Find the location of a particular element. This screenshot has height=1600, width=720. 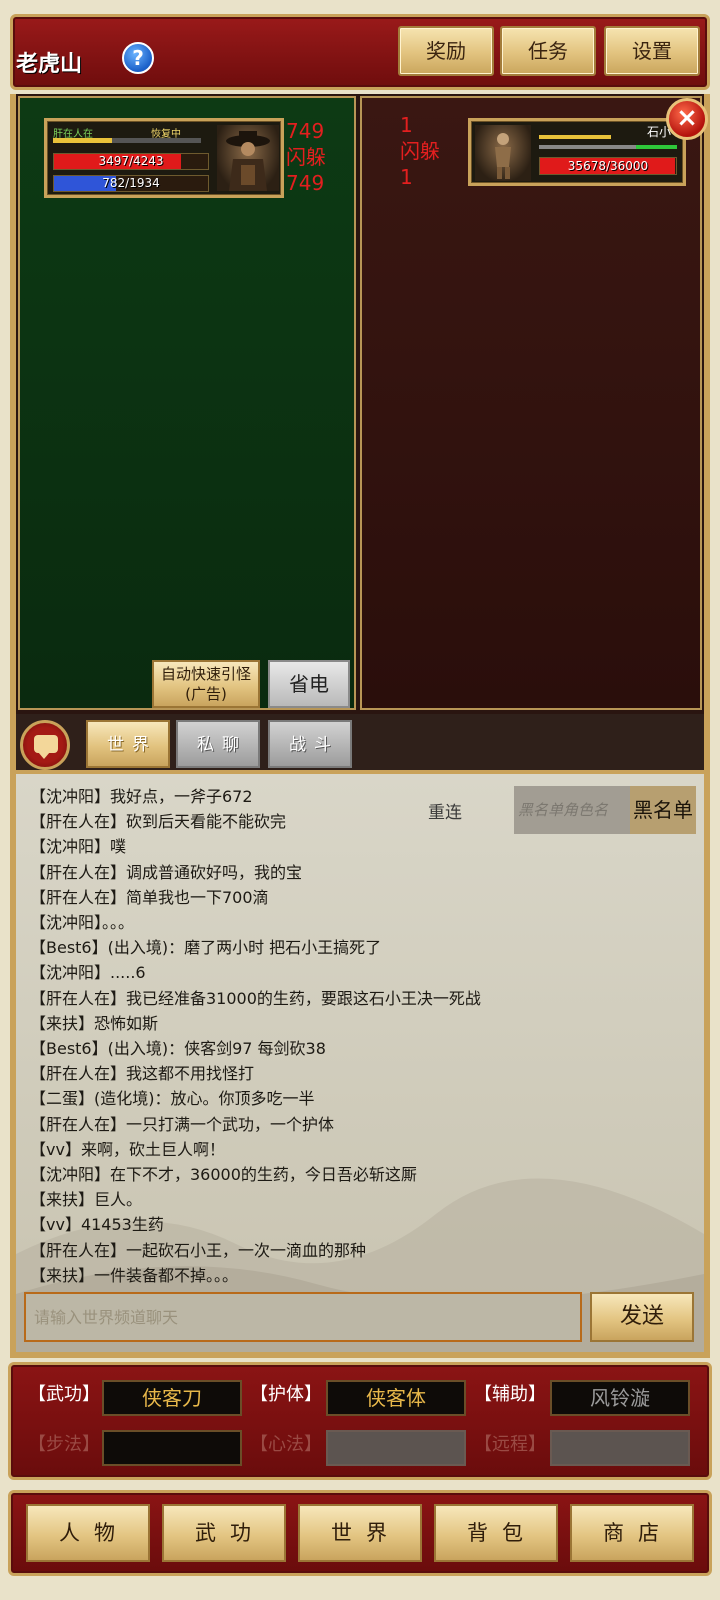

xinfa-label: 【心法】 is located at coordinates (286, 1444).